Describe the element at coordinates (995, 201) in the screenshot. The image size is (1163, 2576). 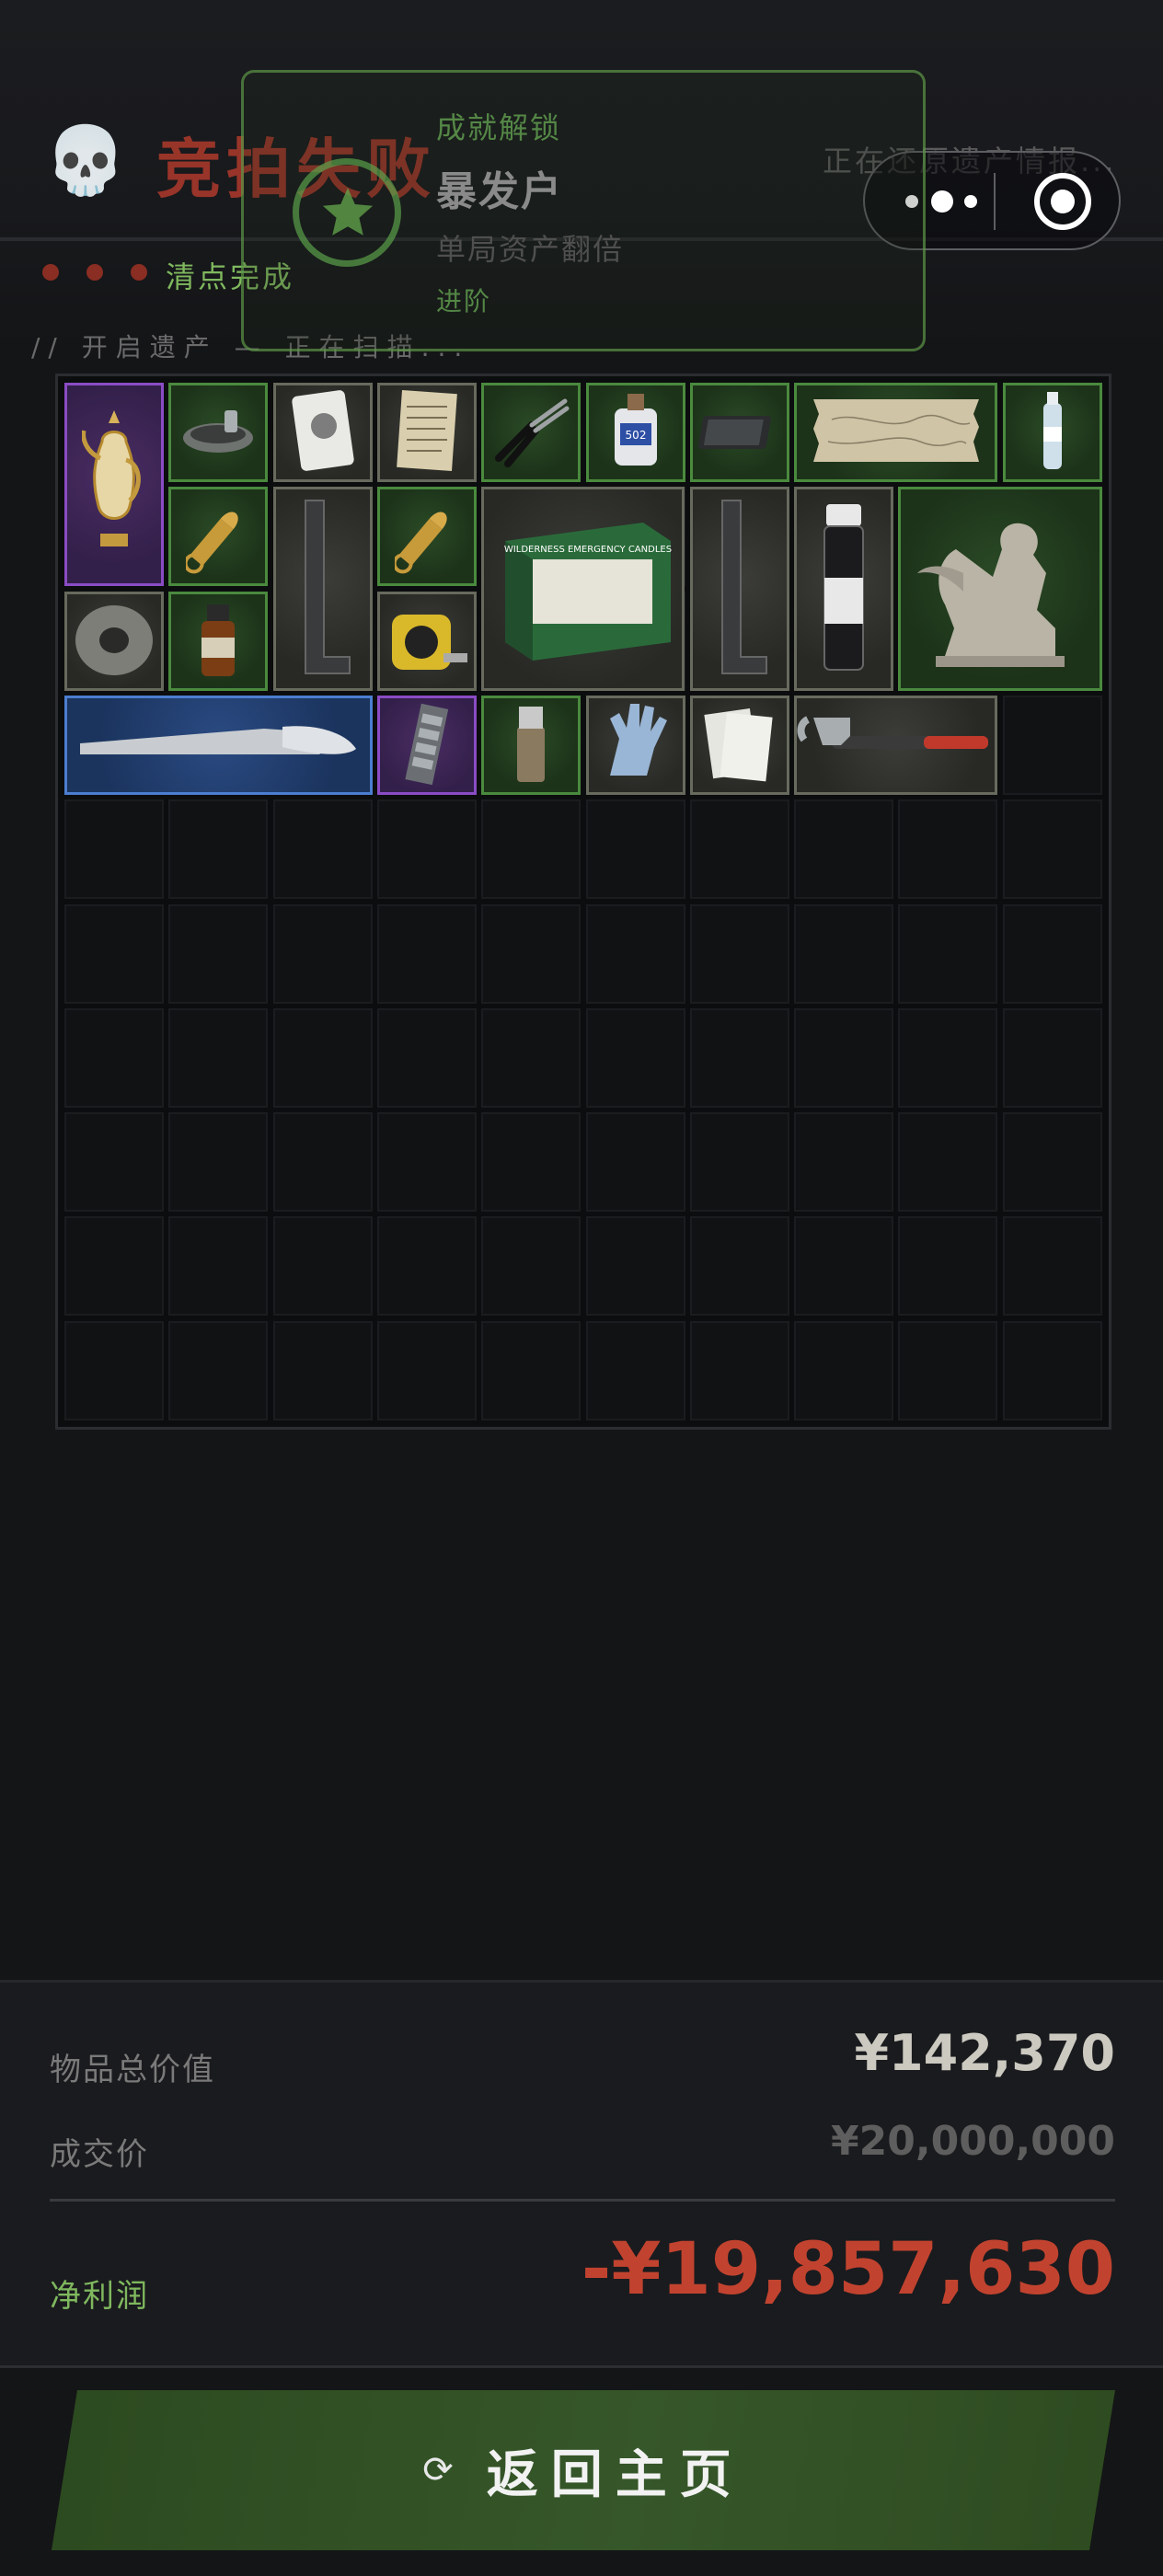
I see `capsule-divider` at that location.